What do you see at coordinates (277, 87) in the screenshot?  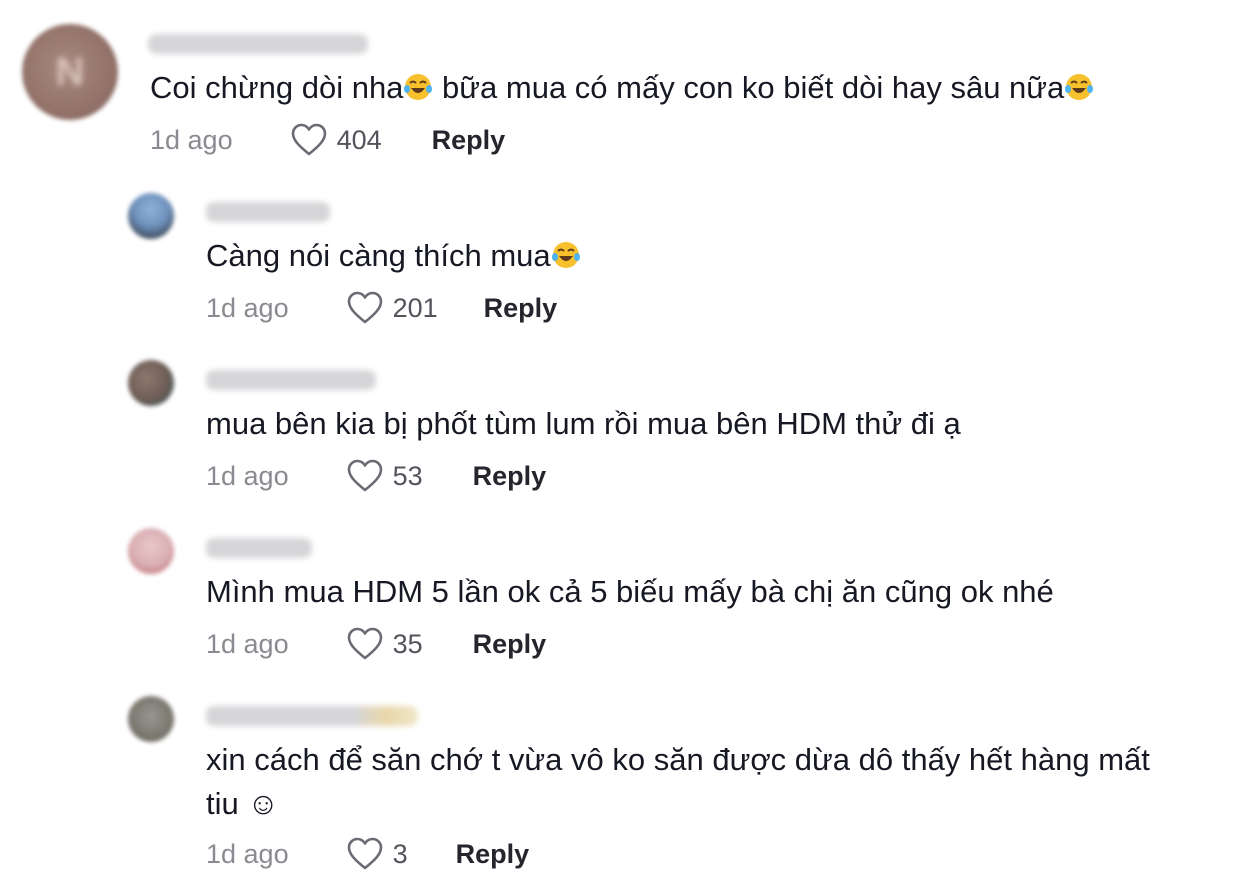 I see `comment-text-part: Coi chừng dòi nha` at bounding box center [277, 87].